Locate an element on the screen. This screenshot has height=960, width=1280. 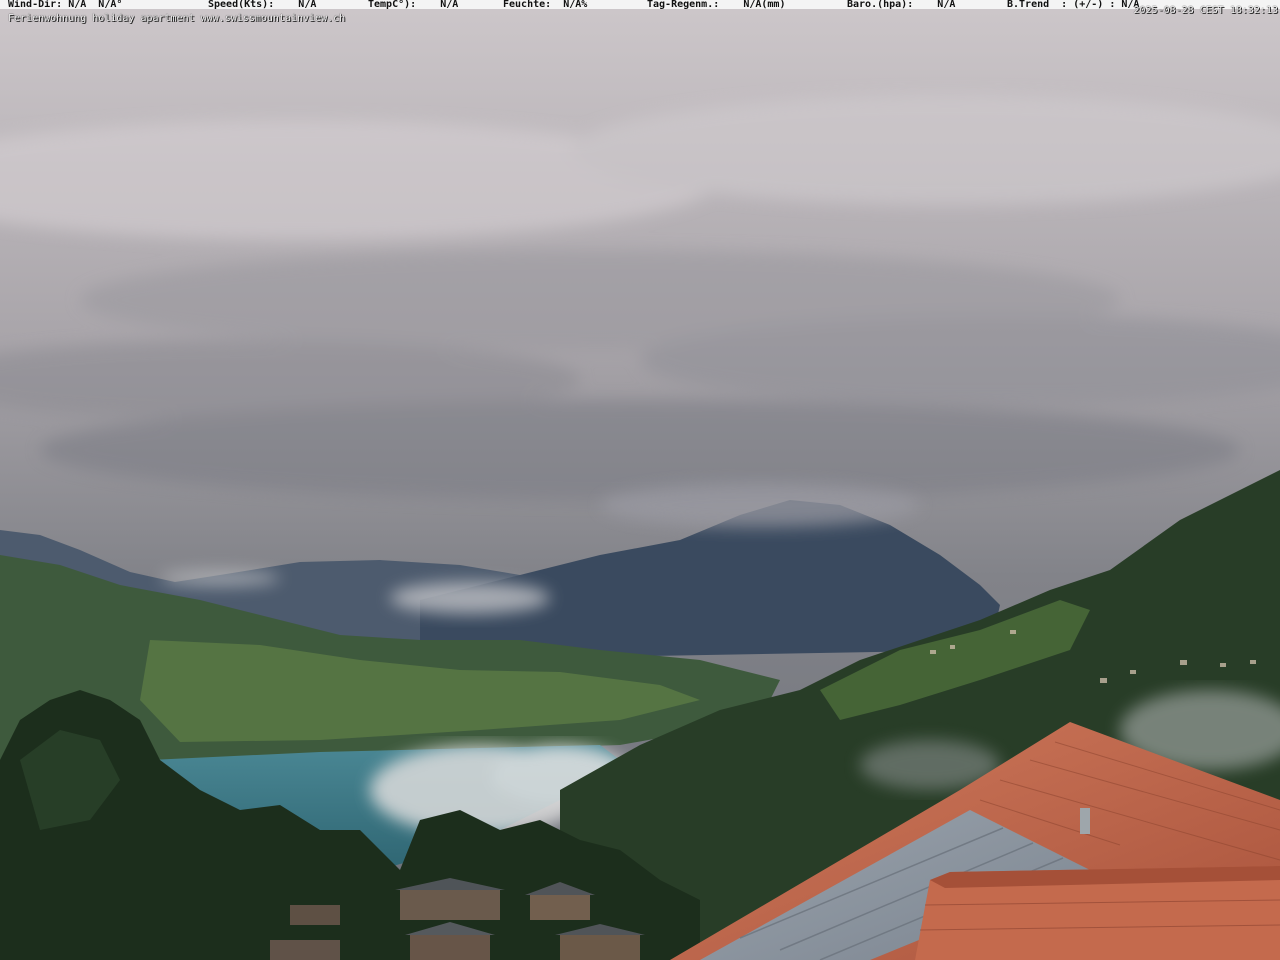
barometer-trend-reading: B.Trend : (+/-) : N/A is located at coordinates (1073, 4).